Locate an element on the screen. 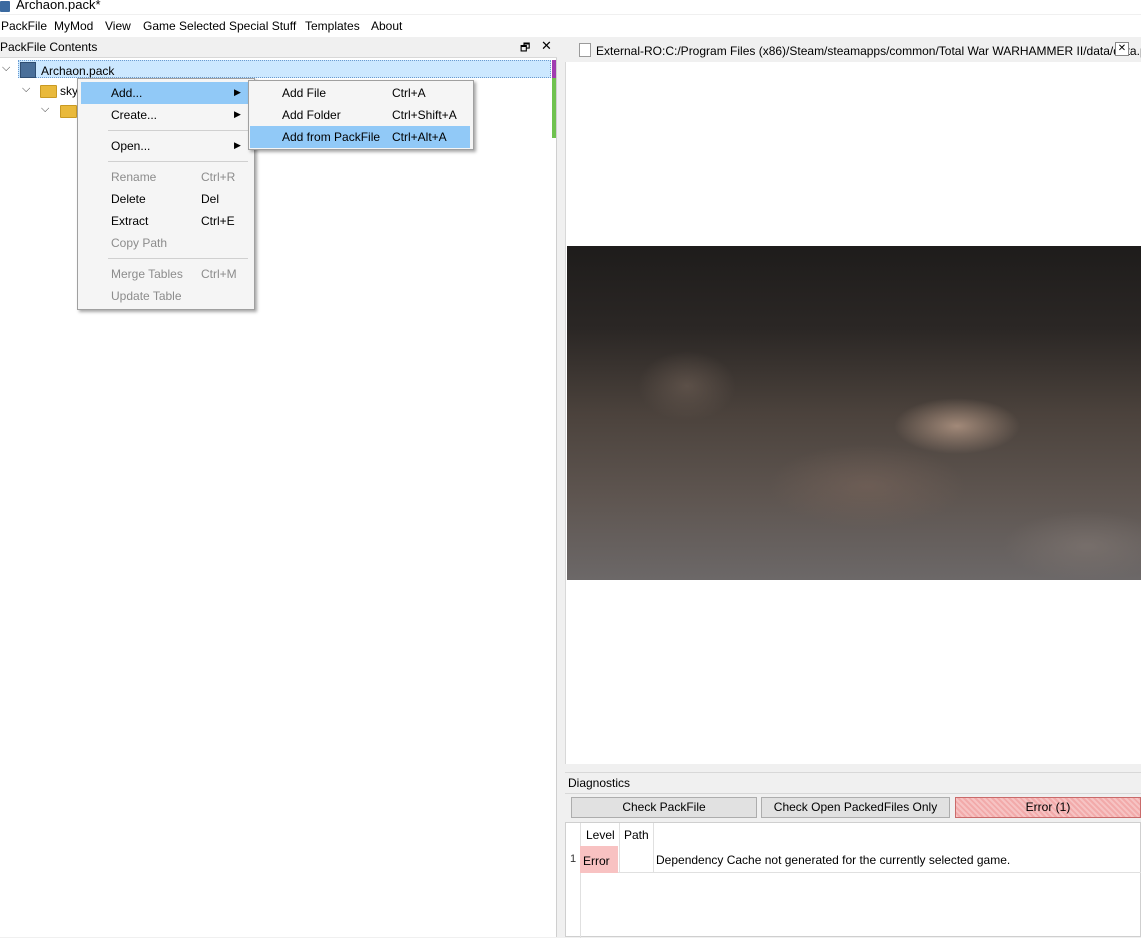  menu-about: About is located at coordinates (386, 26).